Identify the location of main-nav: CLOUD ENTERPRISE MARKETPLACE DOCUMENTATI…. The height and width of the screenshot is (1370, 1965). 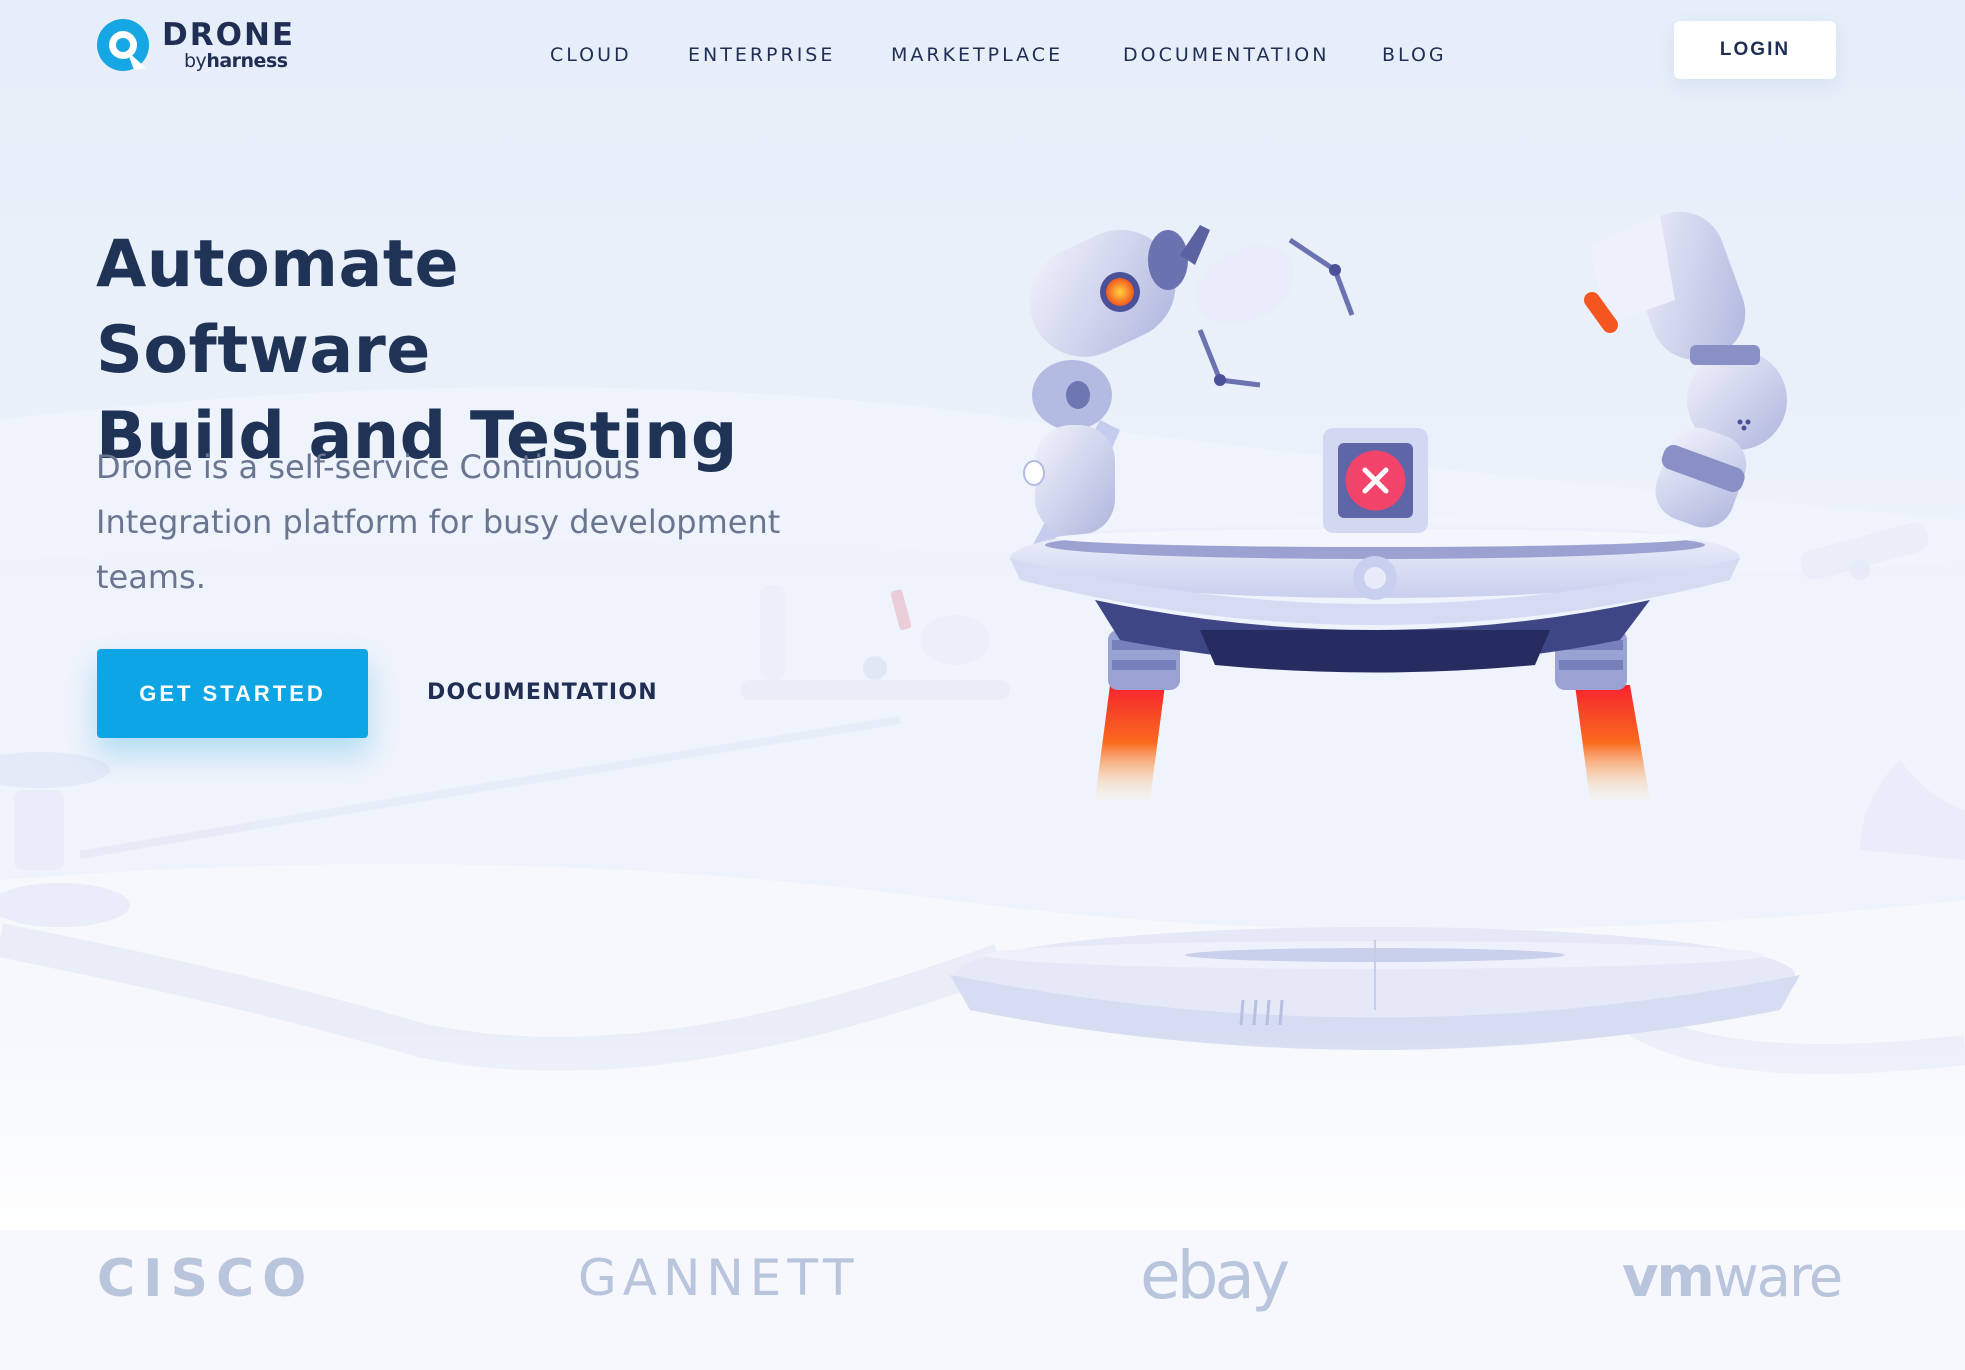
(982, 55).